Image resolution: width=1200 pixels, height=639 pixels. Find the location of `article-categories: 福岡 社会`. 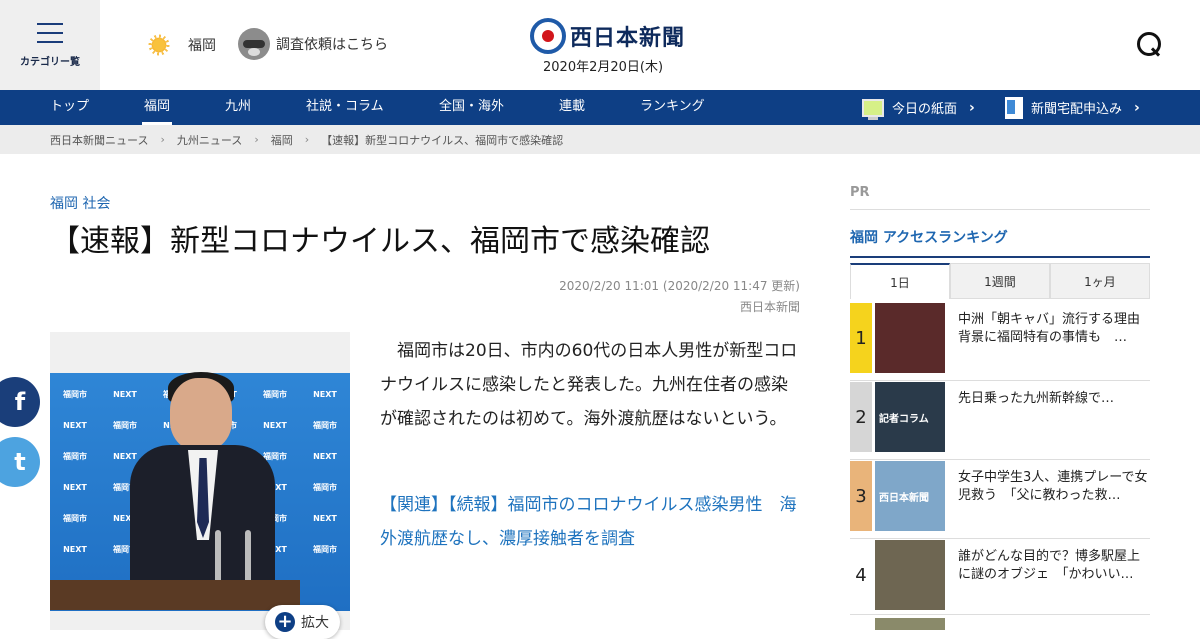

article-categories: 福岡 社会 is located at coordinates (80, 203).